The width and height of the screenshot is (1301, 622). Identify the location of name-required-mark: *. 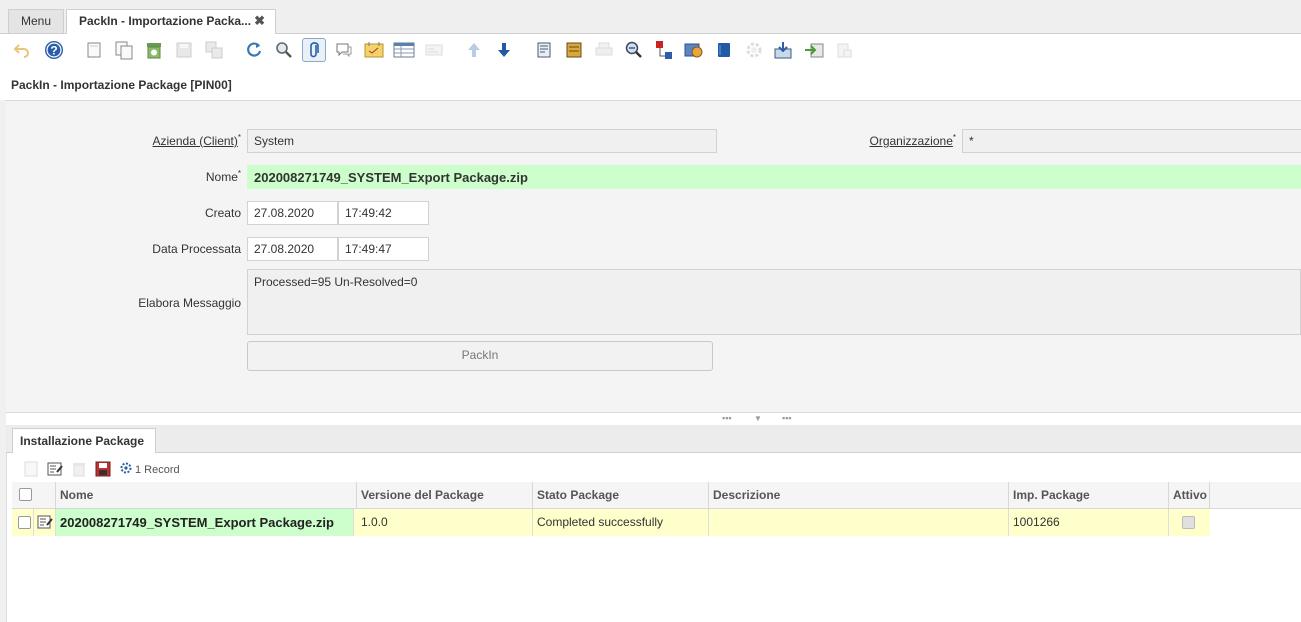
(239, 173).